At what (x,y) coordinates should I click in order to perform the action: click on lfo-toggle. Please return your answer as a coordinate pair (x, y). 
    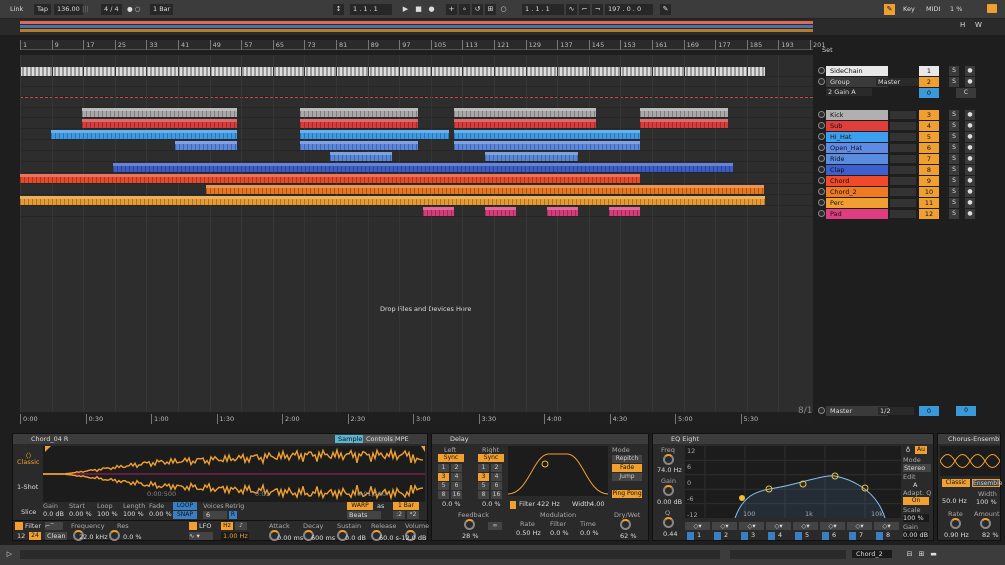
    Looking at the image, I should click on (193, 526).